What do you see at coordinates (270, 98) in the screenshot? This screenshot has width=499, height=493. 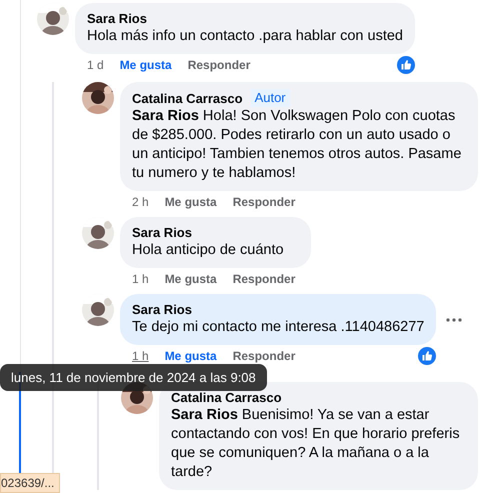 I see `author-badge: Autor` at bounding box center [270, 98].